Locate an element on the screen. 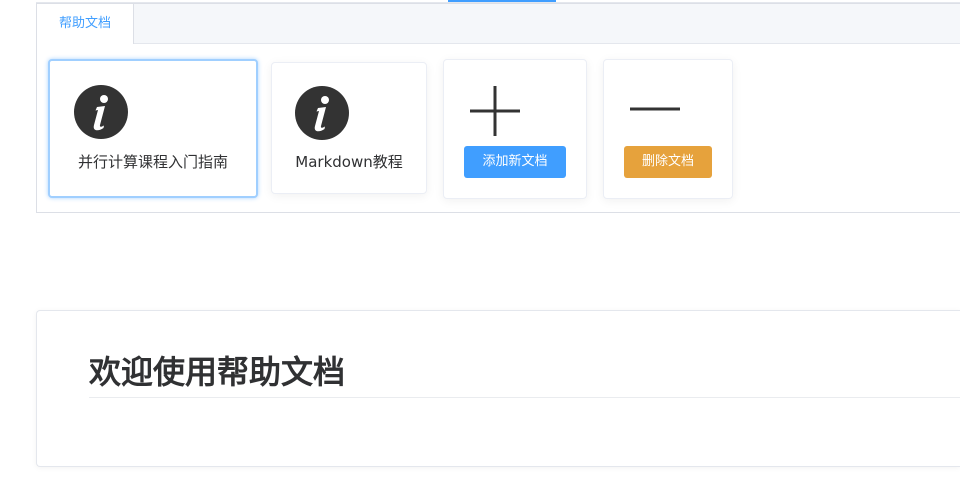 The width and height of the screenshot is (960, 477). heading-divider is located at coordinates (524, 397).